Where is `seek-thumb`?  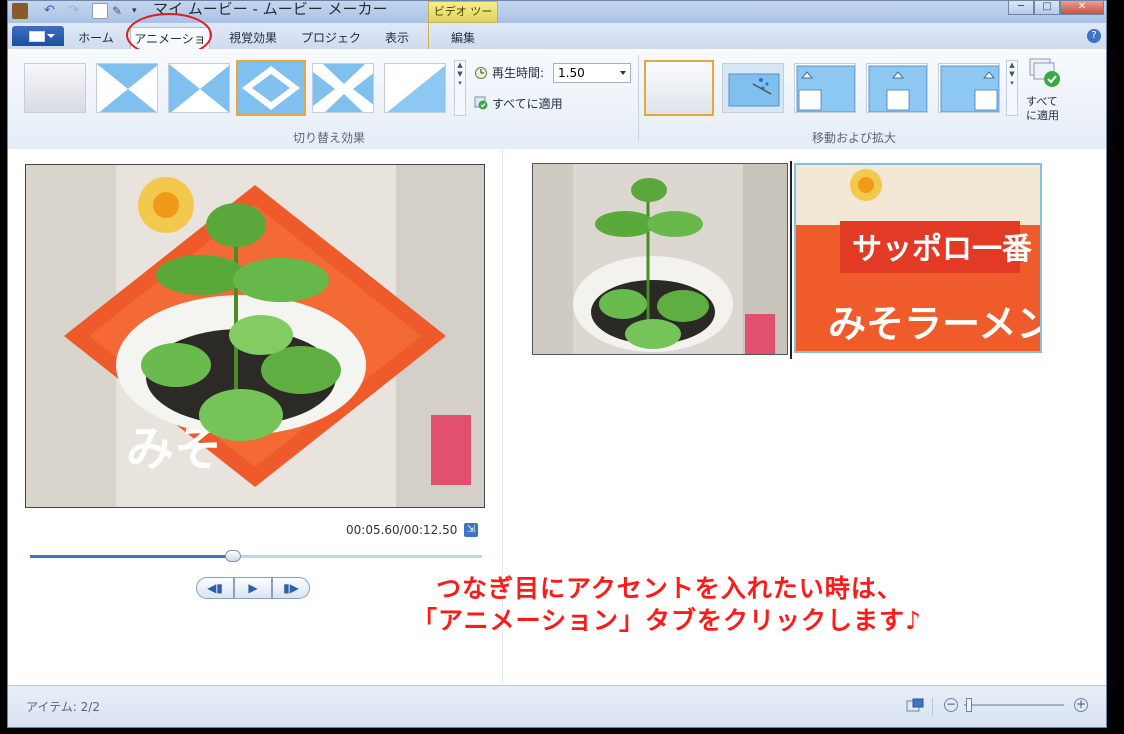
seek-thumb is located at coordinates (233, 556).